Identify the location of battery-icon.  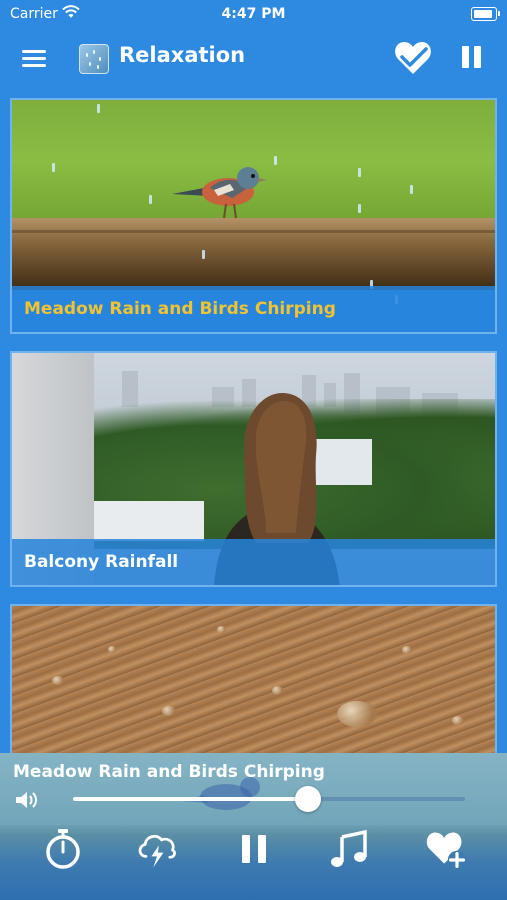
(485, 14).